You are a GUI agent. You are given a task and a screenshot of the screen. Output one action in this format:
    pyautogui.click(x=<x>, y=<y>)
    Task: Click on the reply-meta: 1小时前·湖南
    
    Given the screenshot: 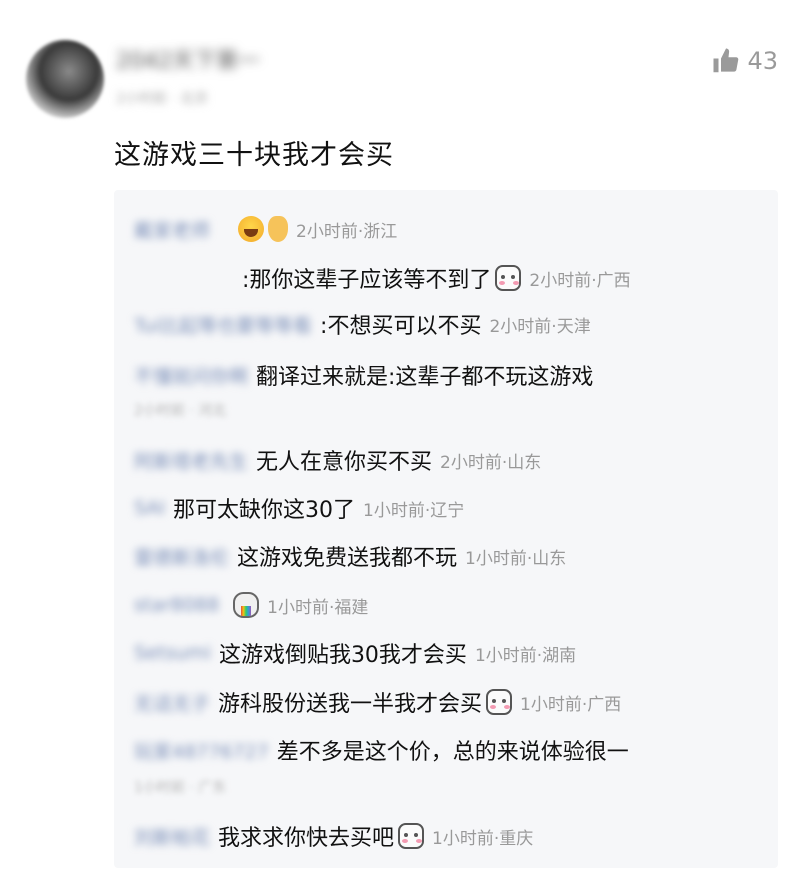 What is the action you would take?
    pyautogui.click(x=525, y=655)
    